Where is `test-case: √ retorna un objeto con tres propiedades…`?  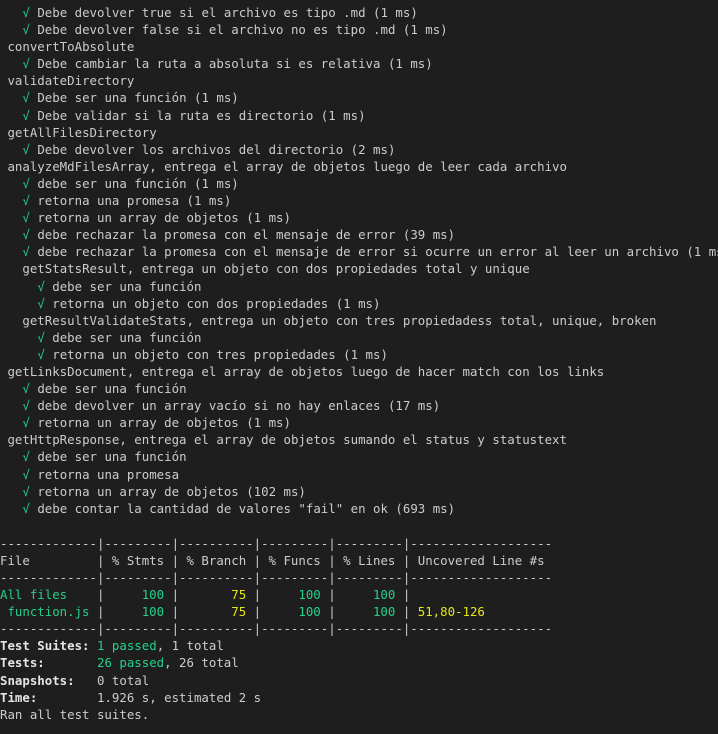 test-case: √ retorna un objeto con tres propiedades… is located at coordinates (359, 354).